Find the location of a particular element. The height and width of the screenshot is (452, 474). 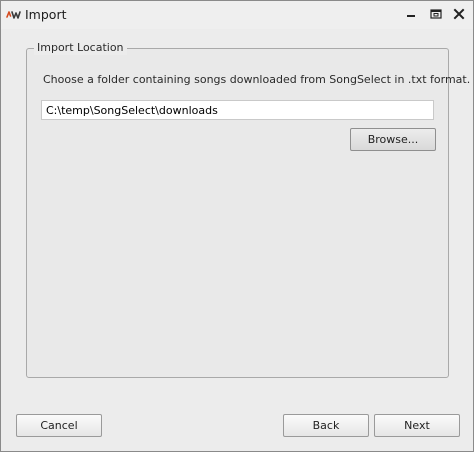

cancel-button: Cancel is located at coordinates (59, 425).